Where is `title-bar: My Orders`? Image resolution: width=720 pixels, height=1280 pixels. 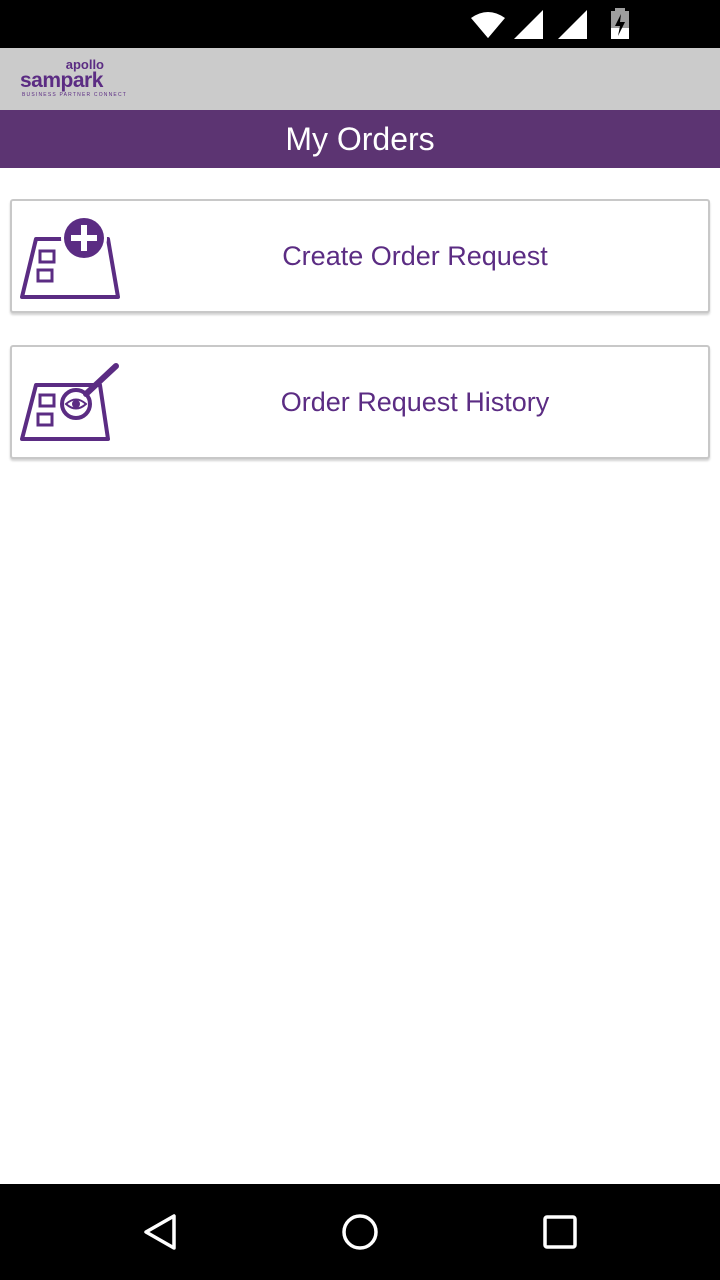
title-bar: My Orders is located at coordinates (360, 139).